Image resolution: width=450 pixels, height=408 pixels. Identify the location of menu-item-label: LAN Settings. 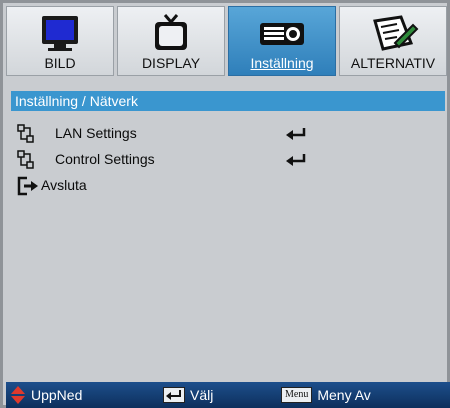
(96, 133).